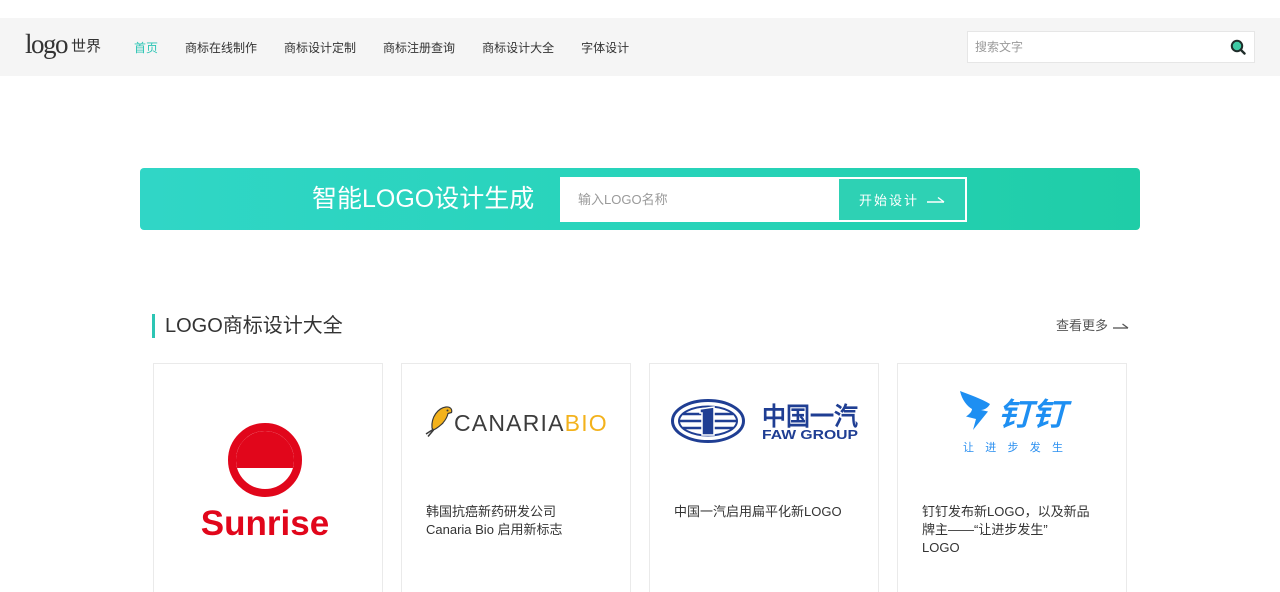 The height and width of the screenshot is (592, 1280). Describe the element at coordinates (1093, 47) in the screenshot. I see `search-input` at that location.